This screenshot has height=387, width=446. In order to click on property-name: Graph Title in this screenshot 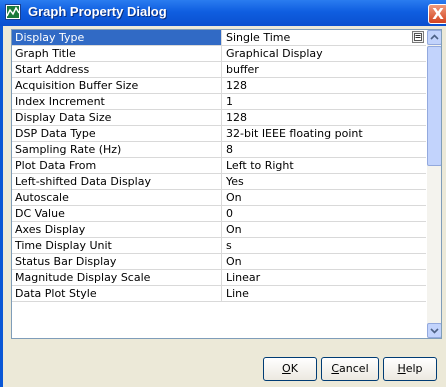, I will do `click(117, 53)`.